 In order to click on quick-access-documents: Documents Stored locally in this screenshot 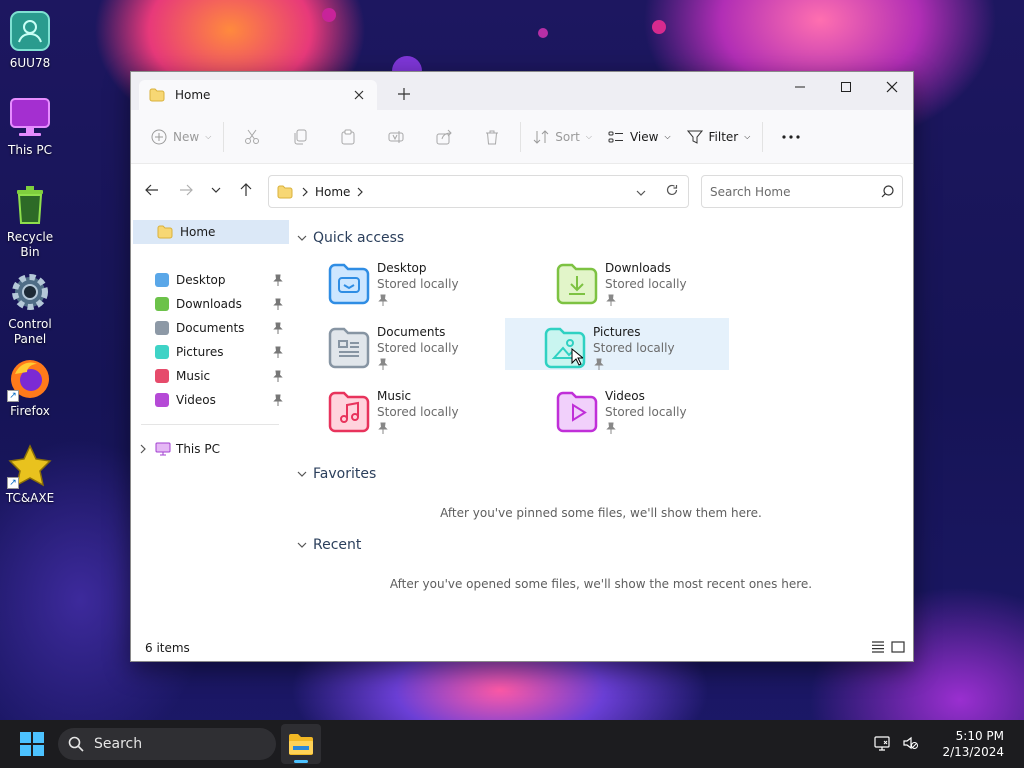, I will do `click(401, 344)`.